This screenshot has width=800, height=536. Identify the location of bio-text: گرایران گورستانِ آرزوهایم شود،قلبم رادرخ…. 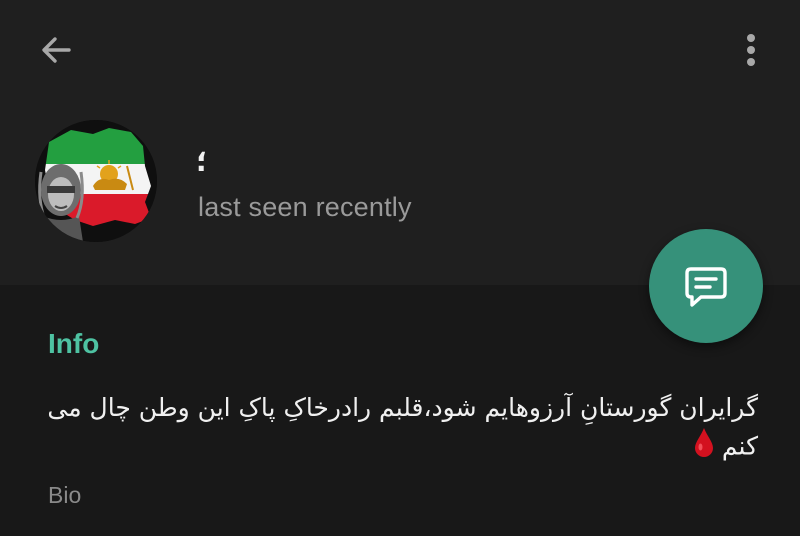
(402, 428).